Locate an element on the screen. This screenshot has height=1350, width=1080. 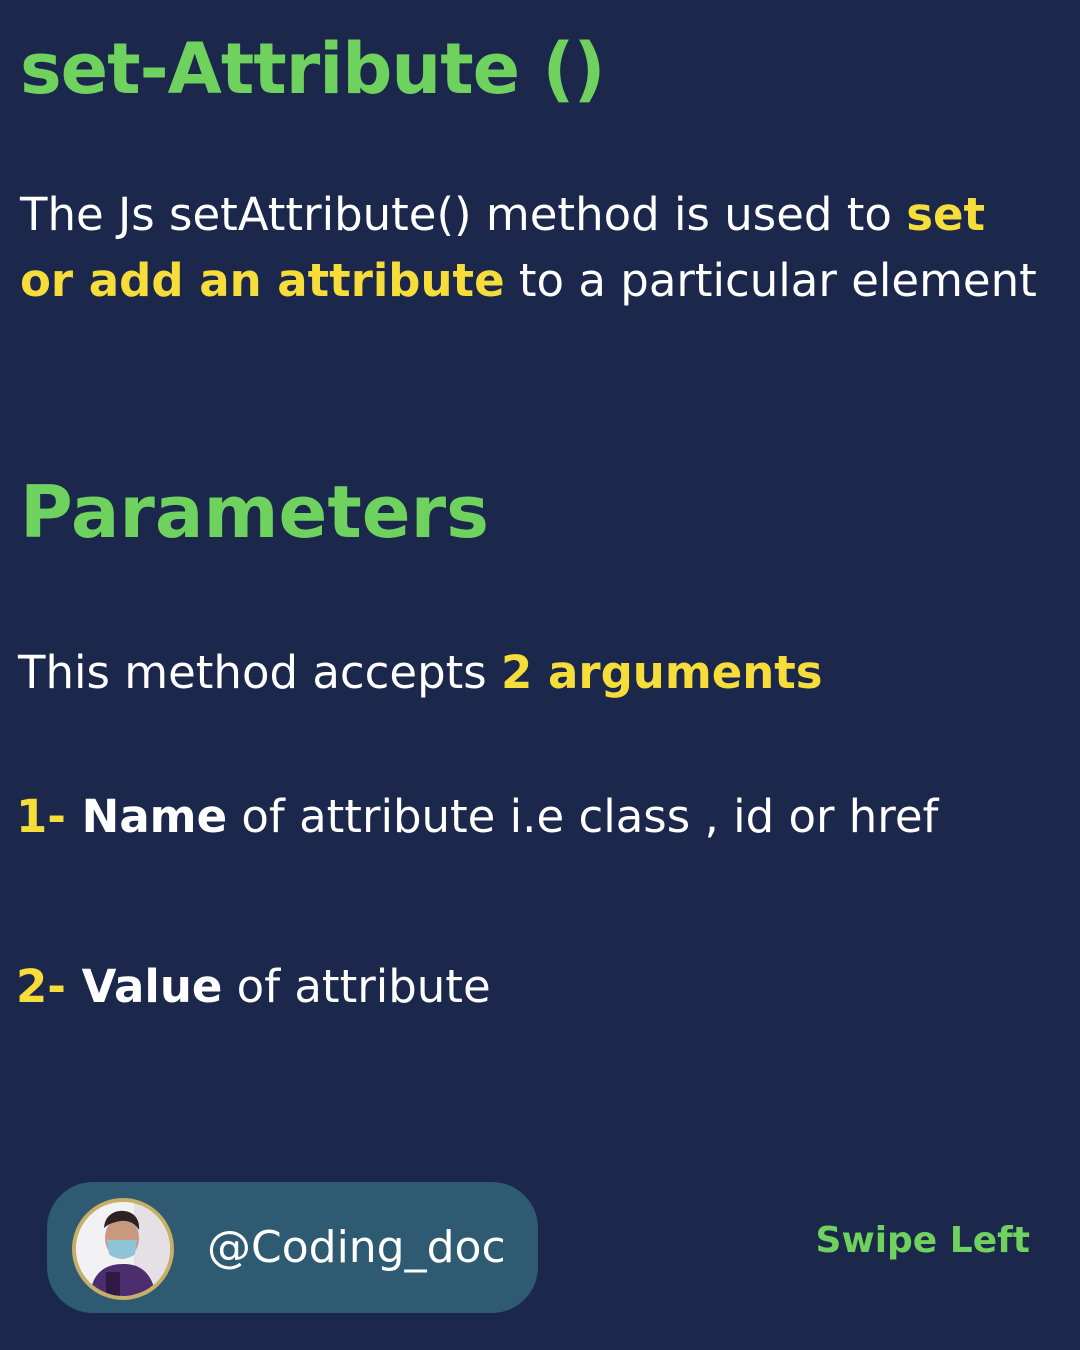
accepts-prefix: This method accepts is located at coordinates (260, 672).